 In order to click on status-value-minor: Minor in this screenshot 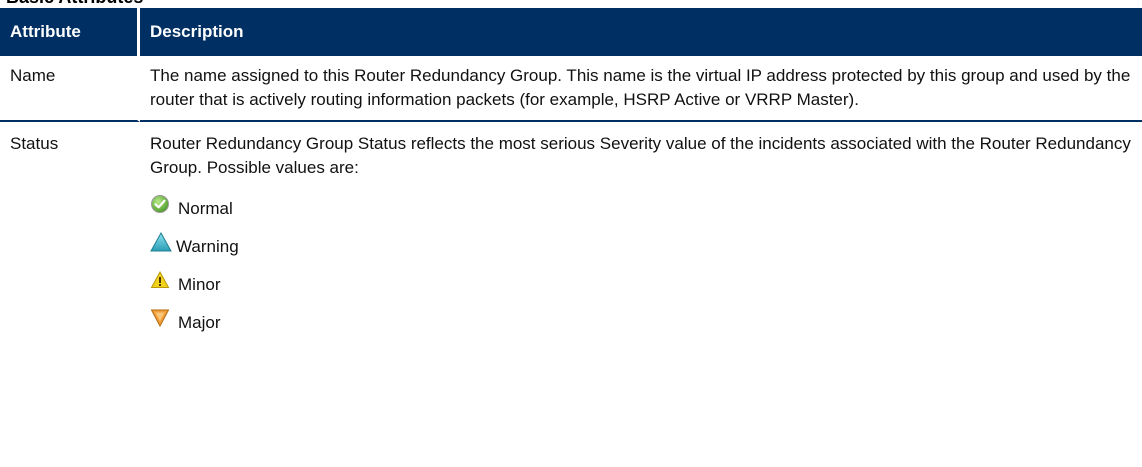, I will do `click(645, 281)`.